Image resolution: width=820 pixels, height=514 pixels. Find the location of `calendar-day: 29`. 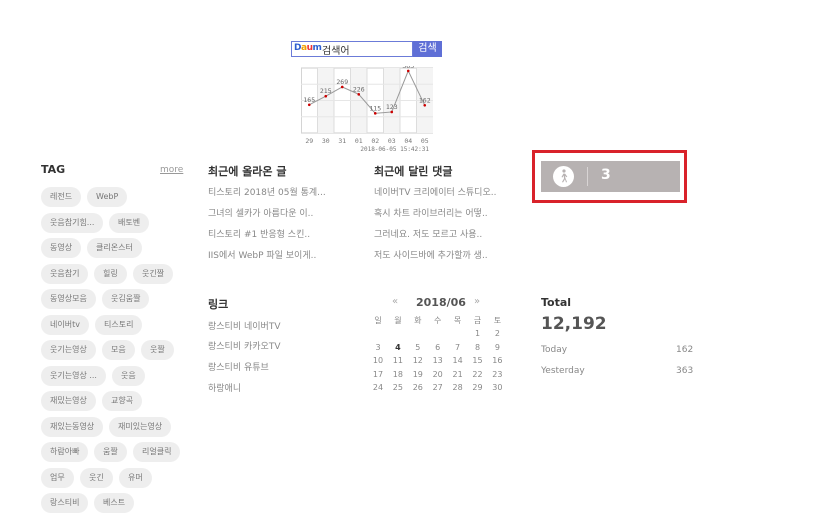

calendar-day: 29 is located at coordinates (478, 387).